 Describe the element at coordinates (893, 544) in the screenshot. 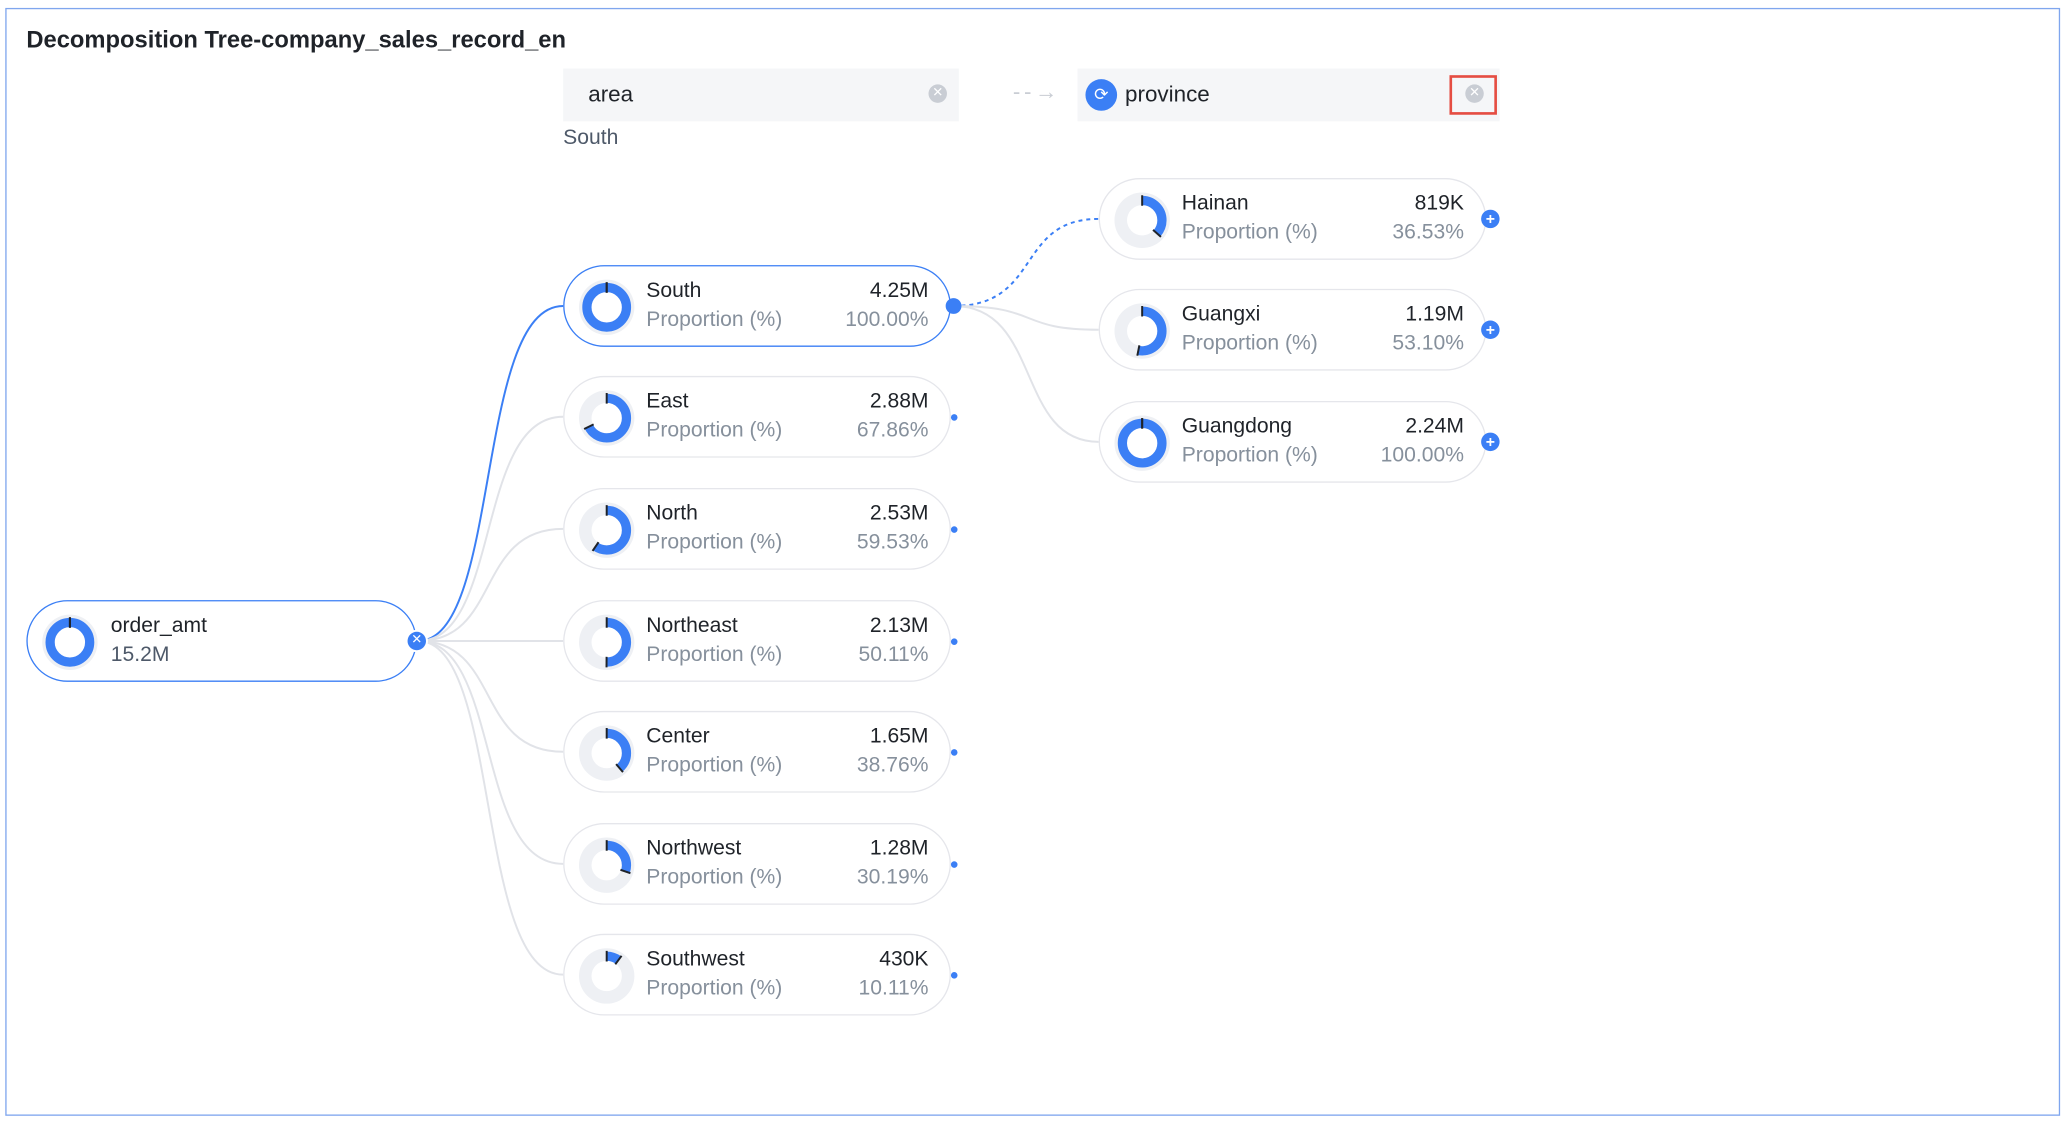

I see `proportion-value: 59.53%` at that location.